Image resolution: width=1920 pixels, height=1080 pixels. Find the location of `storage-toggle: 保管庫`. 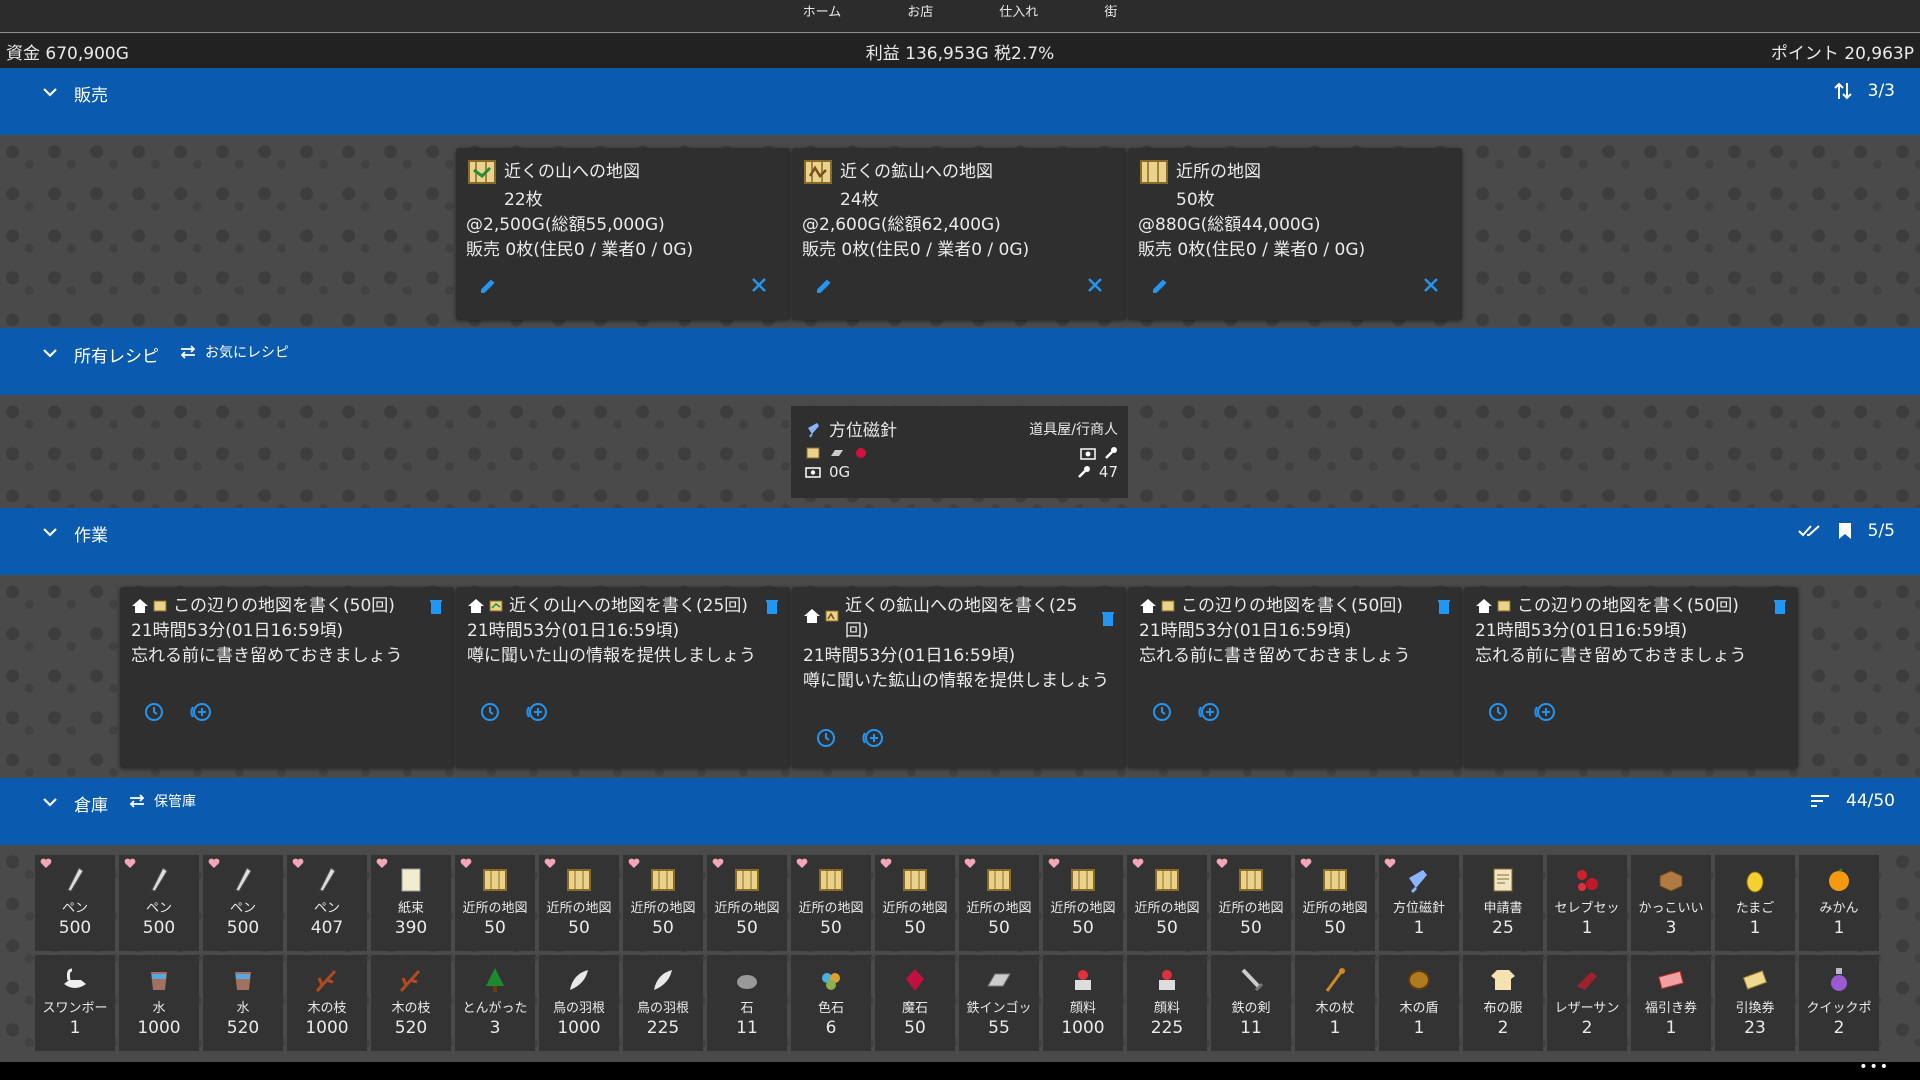

storage-toggle: 保管庫 is located at coordinates (162, 801).